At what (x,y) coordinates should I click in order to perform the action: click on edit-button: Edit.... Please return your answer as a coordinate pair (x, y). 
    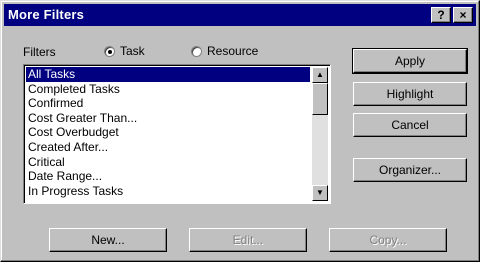
    Looking at the image, I should click on (248, 240).